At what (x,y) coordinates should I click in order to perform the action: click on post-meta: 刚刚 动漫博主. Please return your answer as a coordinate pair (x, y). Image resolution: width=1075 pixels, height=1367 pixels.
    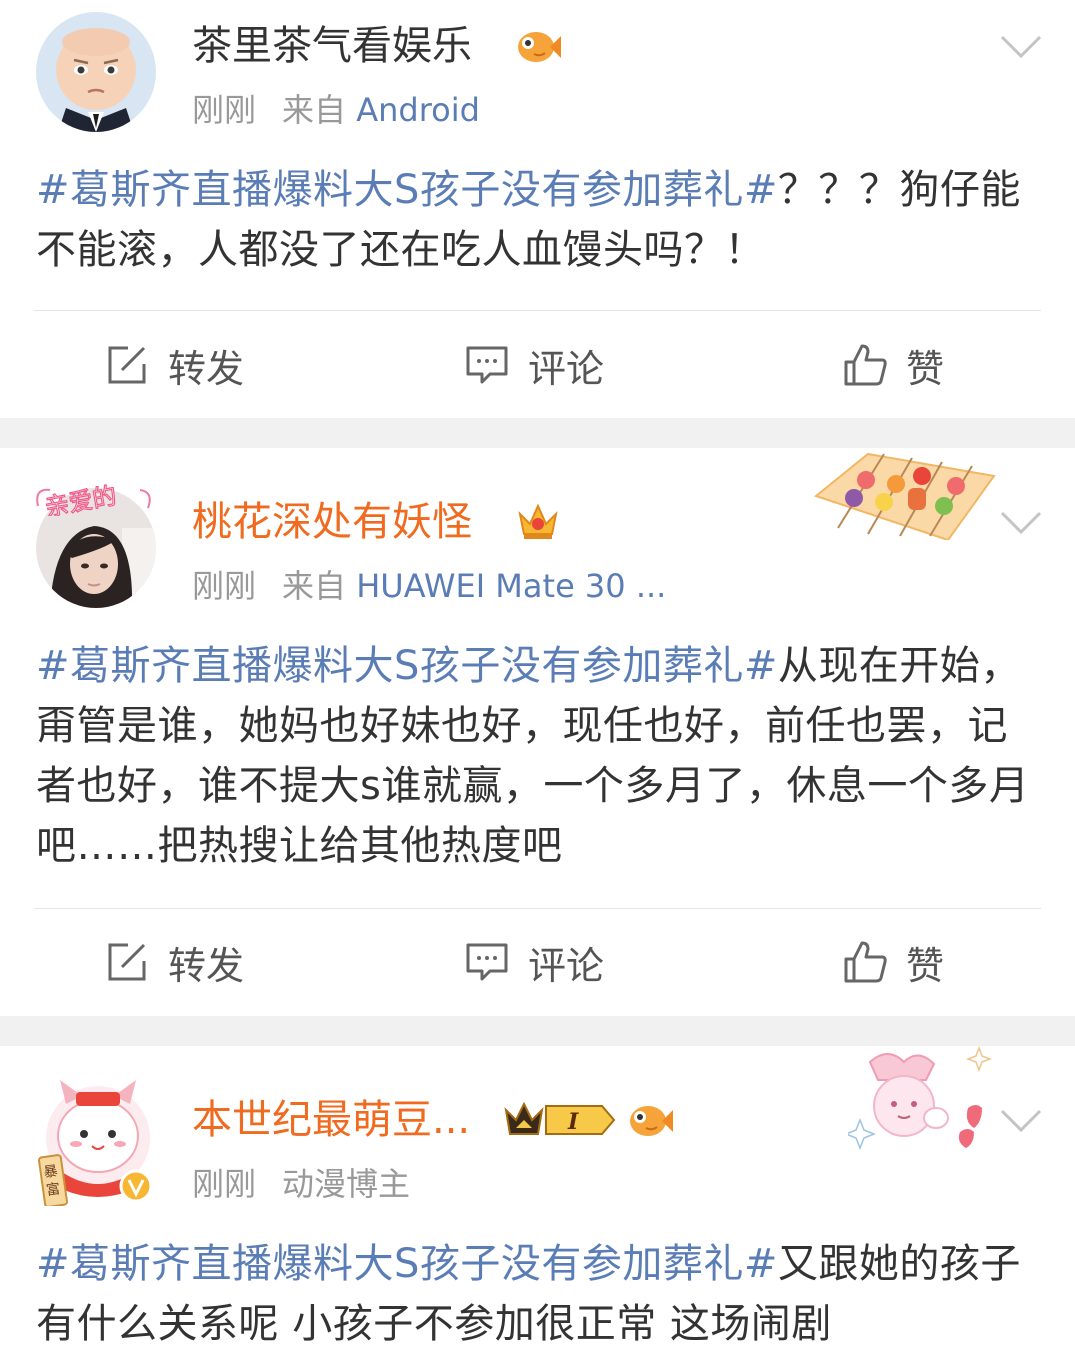
    Looking at the image, I should click on (301, 1184).